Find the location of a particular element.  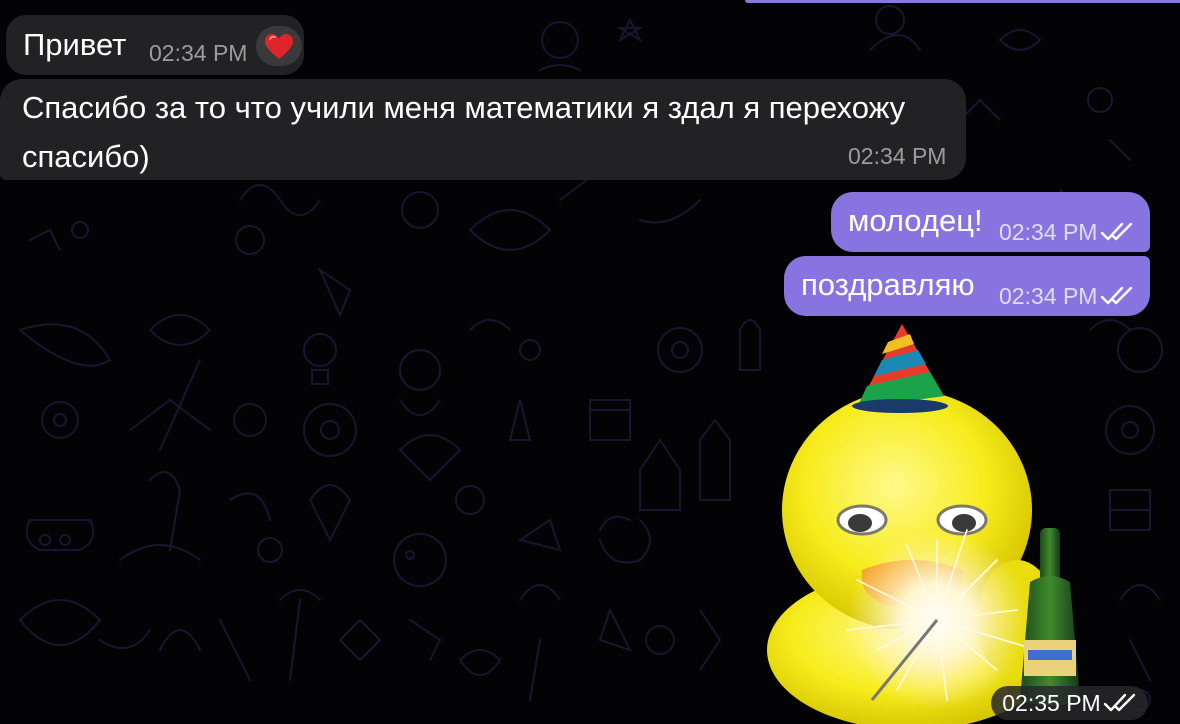

sticker-meta: 02:35 PM is located at coordinates (1069, 703).